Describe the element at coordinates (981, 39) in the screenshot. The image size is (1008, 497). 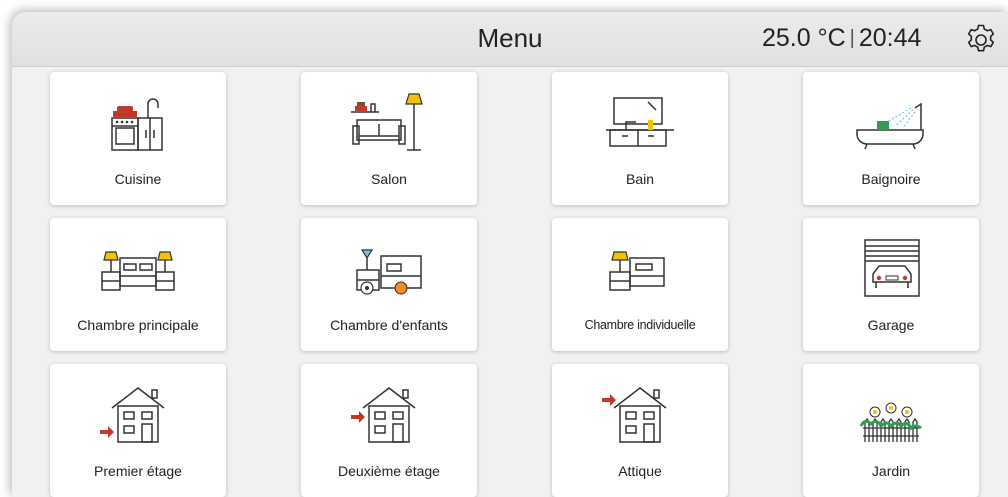
I see `gear-icon` at that location.